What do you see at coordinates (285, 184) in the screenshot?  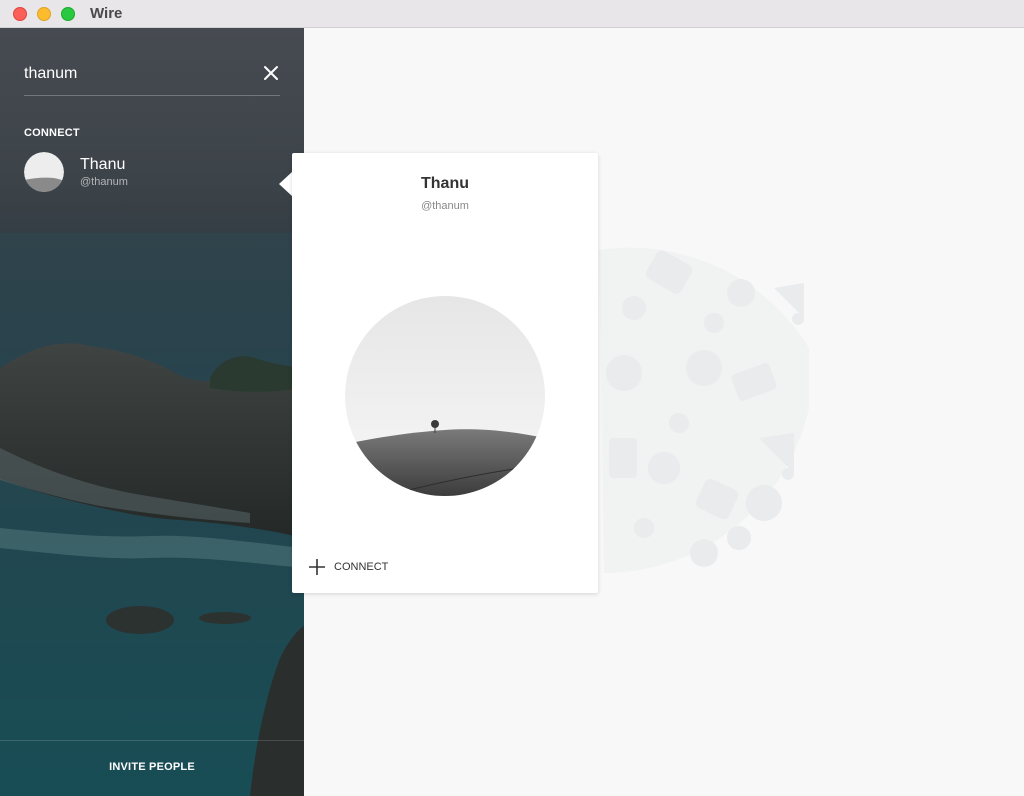 I see `popover-arrow` at bounding box center [285, 184].